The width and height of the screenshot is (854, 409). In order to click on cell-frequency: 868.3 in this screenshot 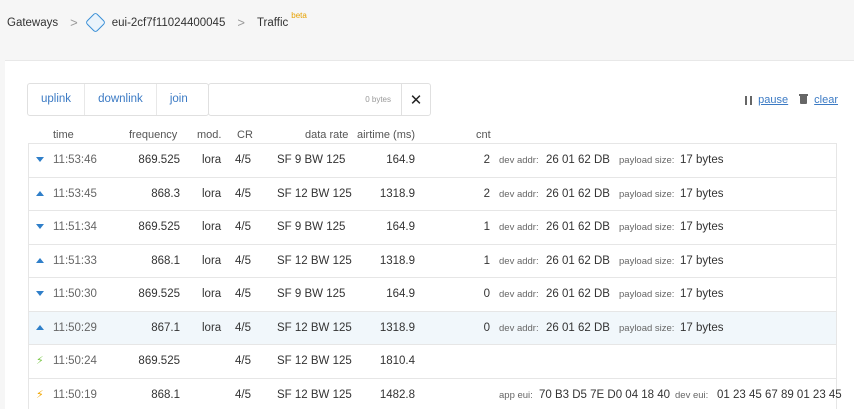, I will do `click(165, 193)`.